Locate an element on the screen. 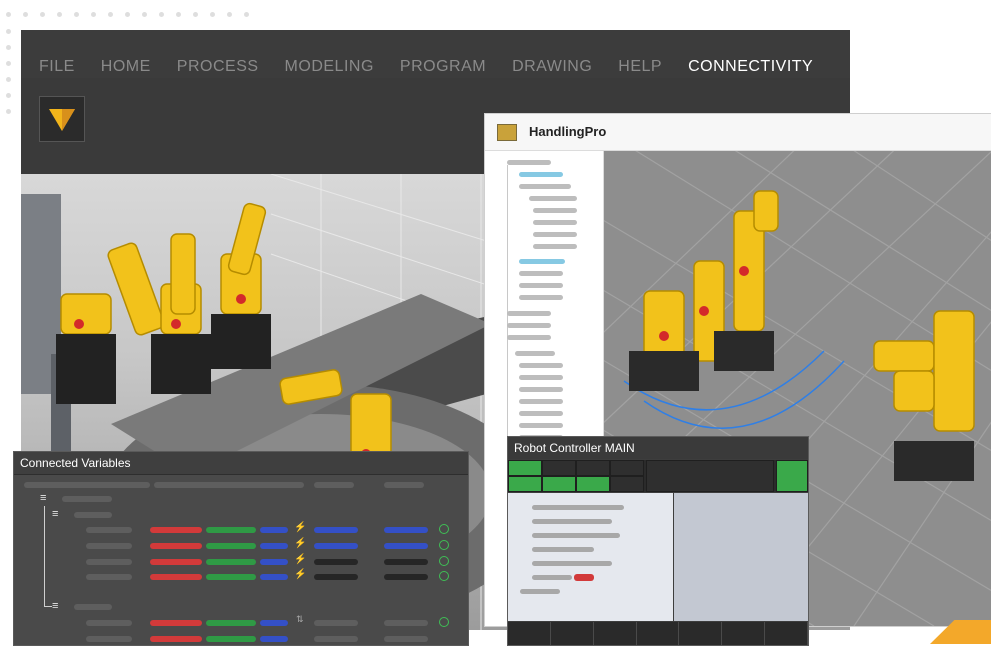 This screenshot has height=646, width=991. error-marker is located at coordinates (584, 577).